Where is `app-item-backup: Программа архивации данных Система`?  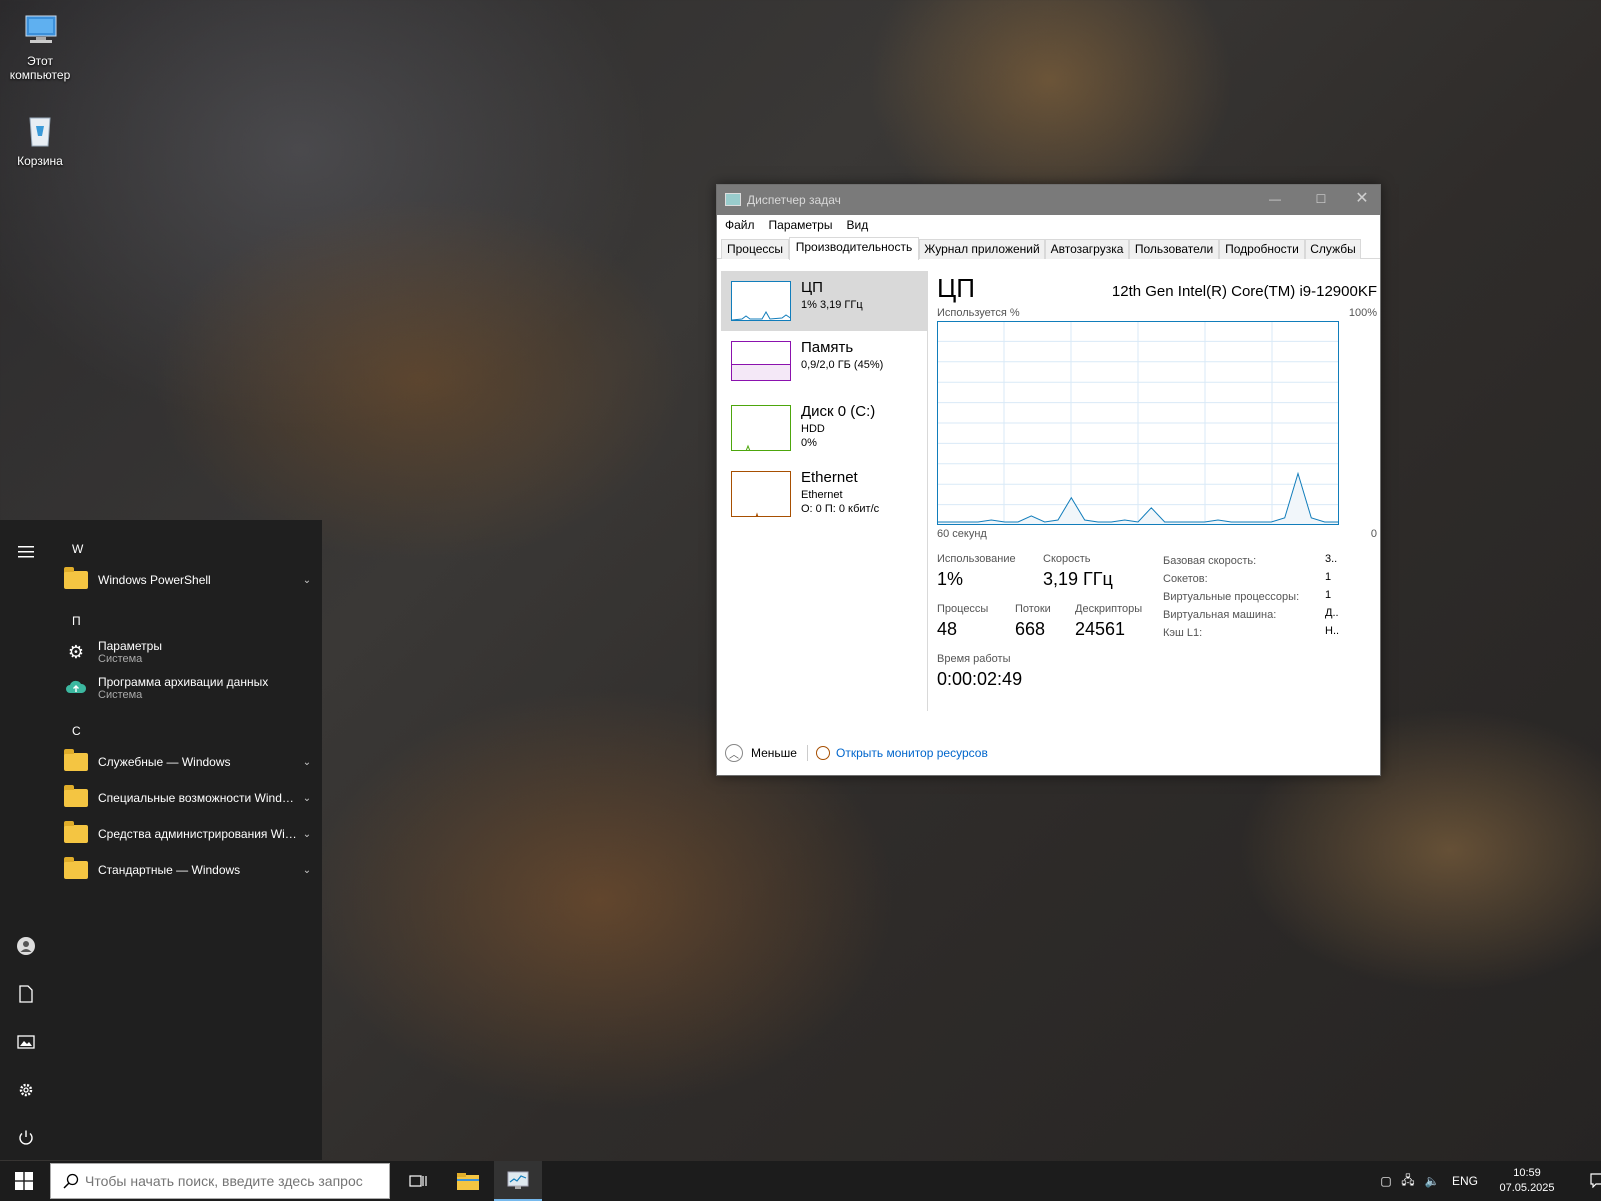 app-item-backup: Программа архивации данных Система is located at coordinates (189, 688).